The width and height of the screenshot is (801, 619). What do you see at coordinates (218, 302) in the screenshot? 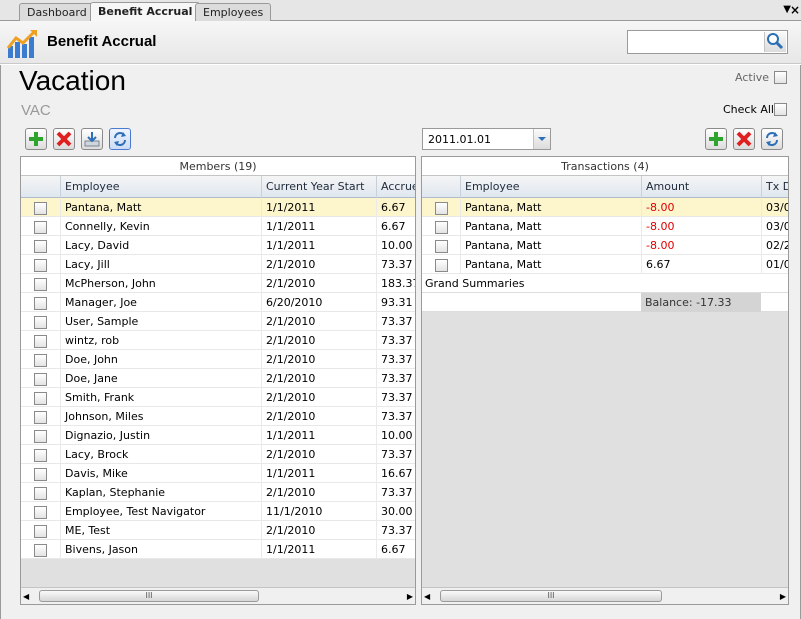
I see `table-row: Manager, Joe 6/20/2010 93.31` at bounding box center [218, 302].